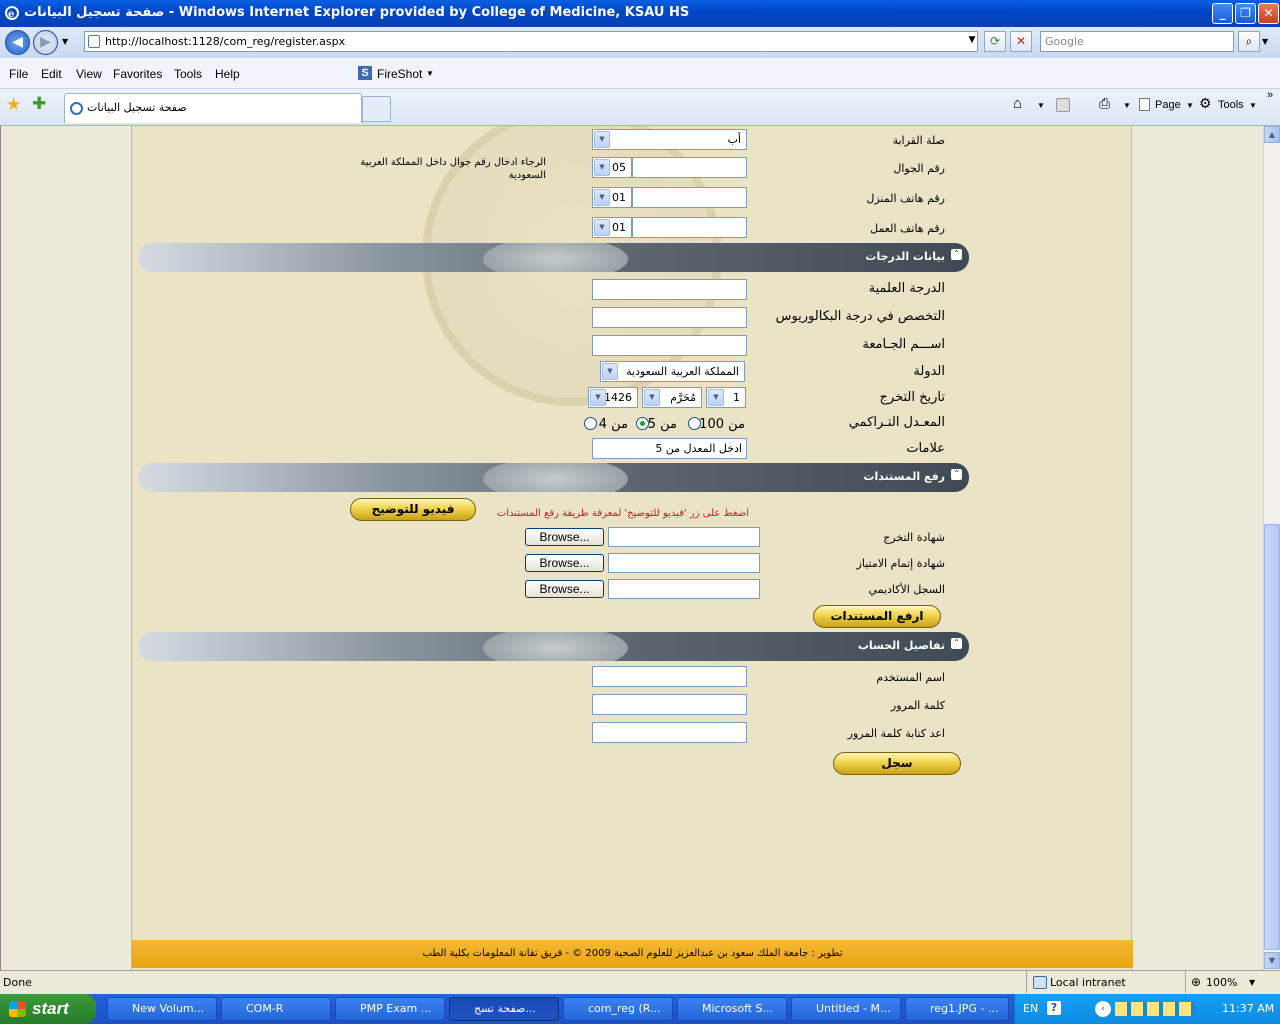 The height and width of the screenshot is (1024, 1280). Describe the element at coordinates (1103, 1009) in the screenshot. I see `tray-expand-icon: ‹` at that location.